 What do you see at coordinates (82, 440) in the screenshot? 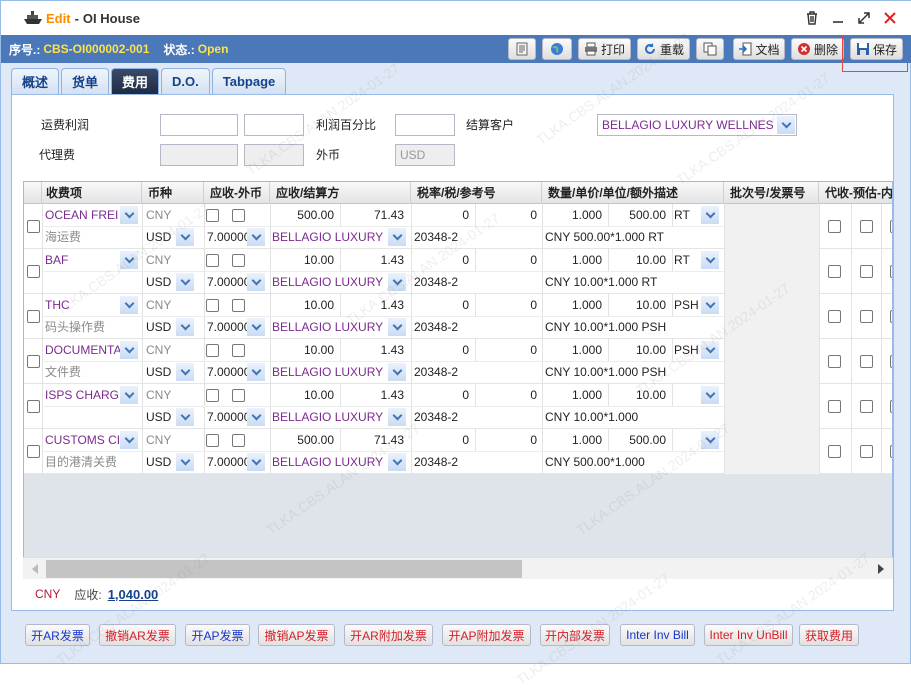
I see `charge-item-code: CUSTOMS CI` at bounding box center [82, 440].